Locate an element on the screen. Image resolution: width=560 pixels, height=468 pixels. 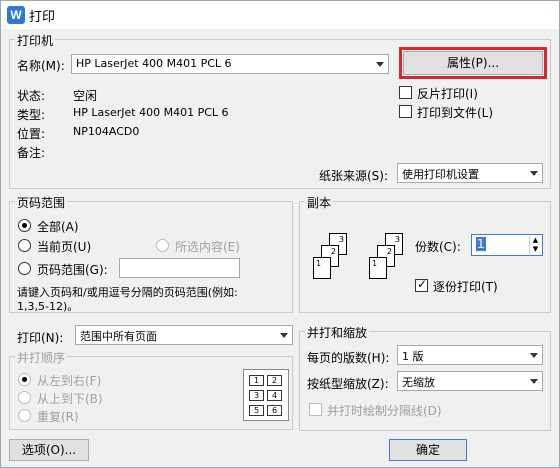
preview-cell: 5 is located at coordinates (256, 410).